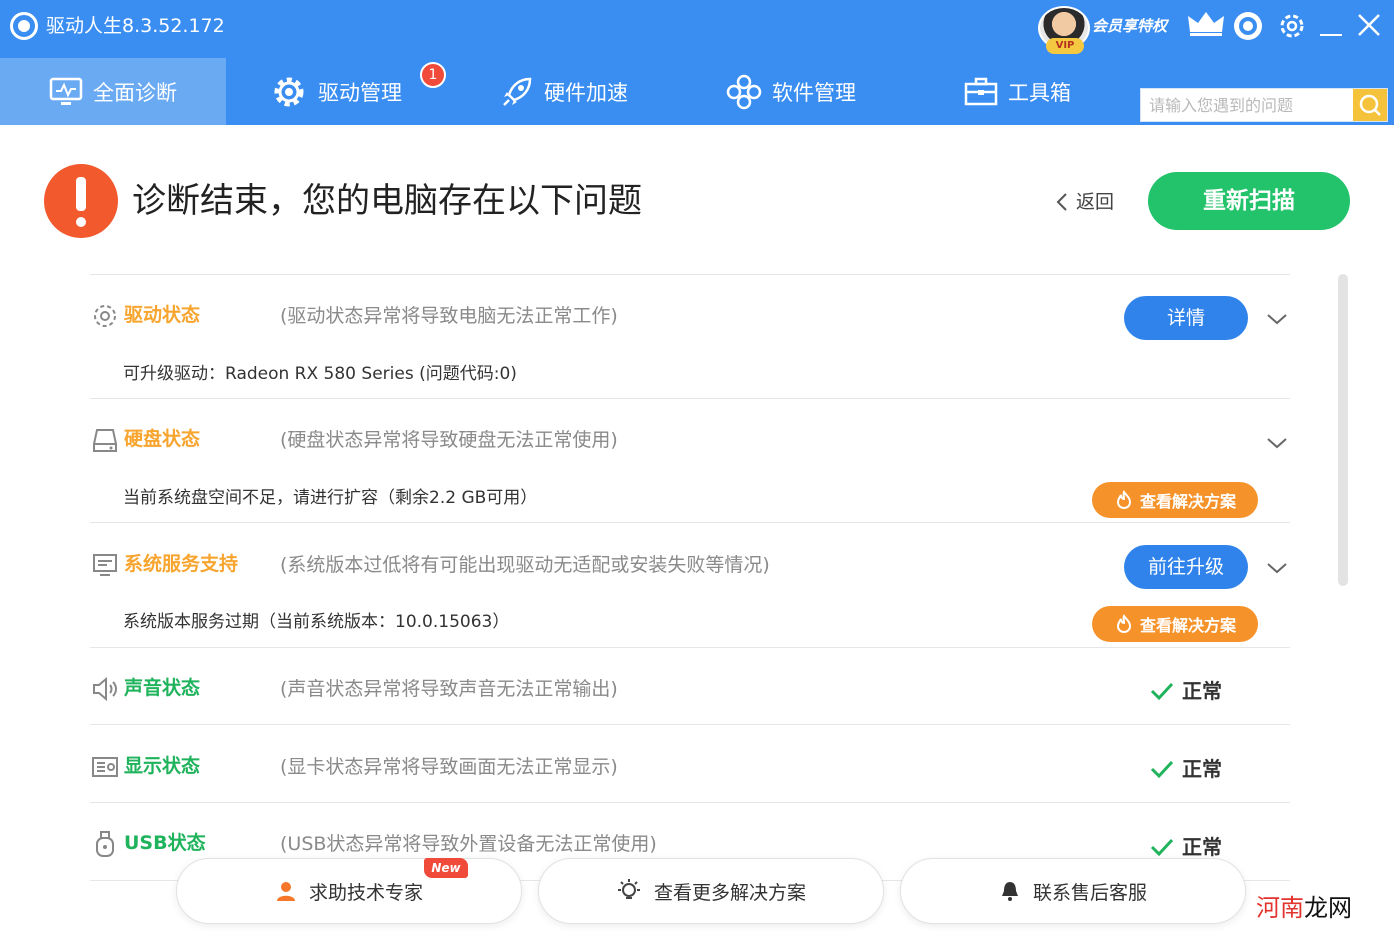 This screenshot has height=942, width=1394. Describe the element at coordinates (586, 92) in the screenshot. I see `tab-label: 硬件加速` at that location.